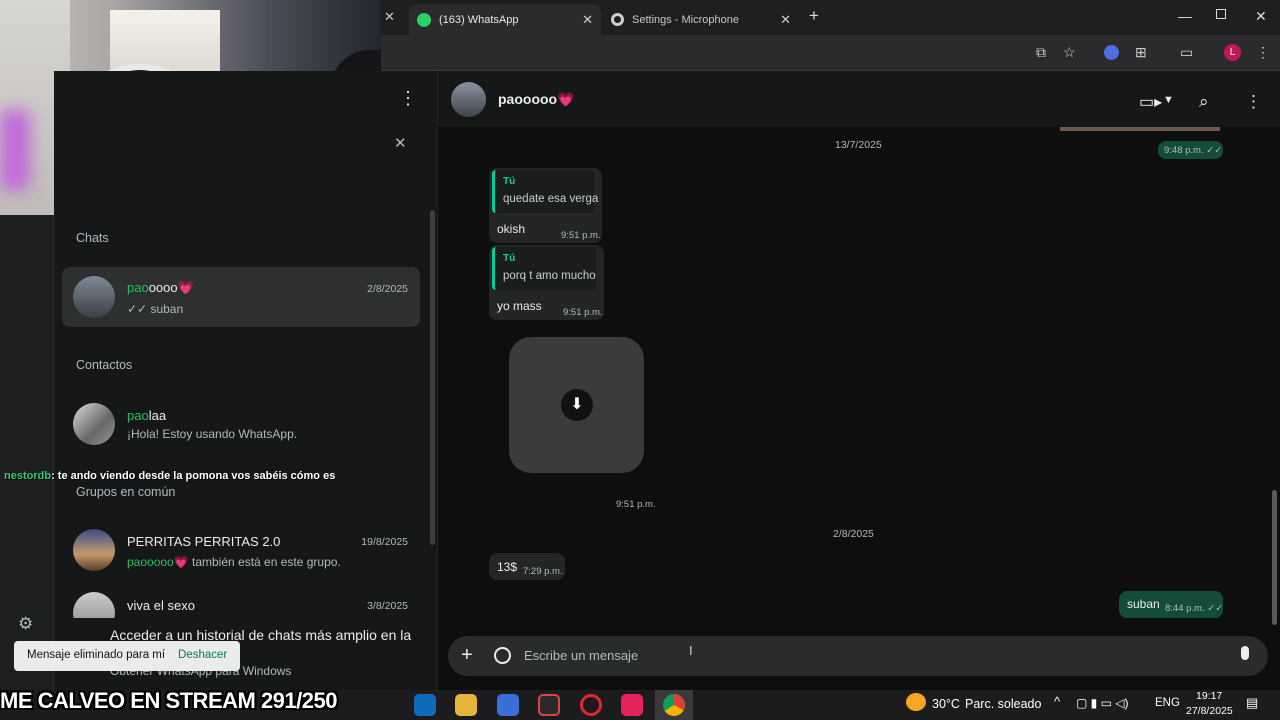 Image resolution: width=1280 pixels, height=720 pixels. What do you see at coordinates (519, 306) in the screenshot?
I see `message-text: yo mass` at bounding box center [519, 306].